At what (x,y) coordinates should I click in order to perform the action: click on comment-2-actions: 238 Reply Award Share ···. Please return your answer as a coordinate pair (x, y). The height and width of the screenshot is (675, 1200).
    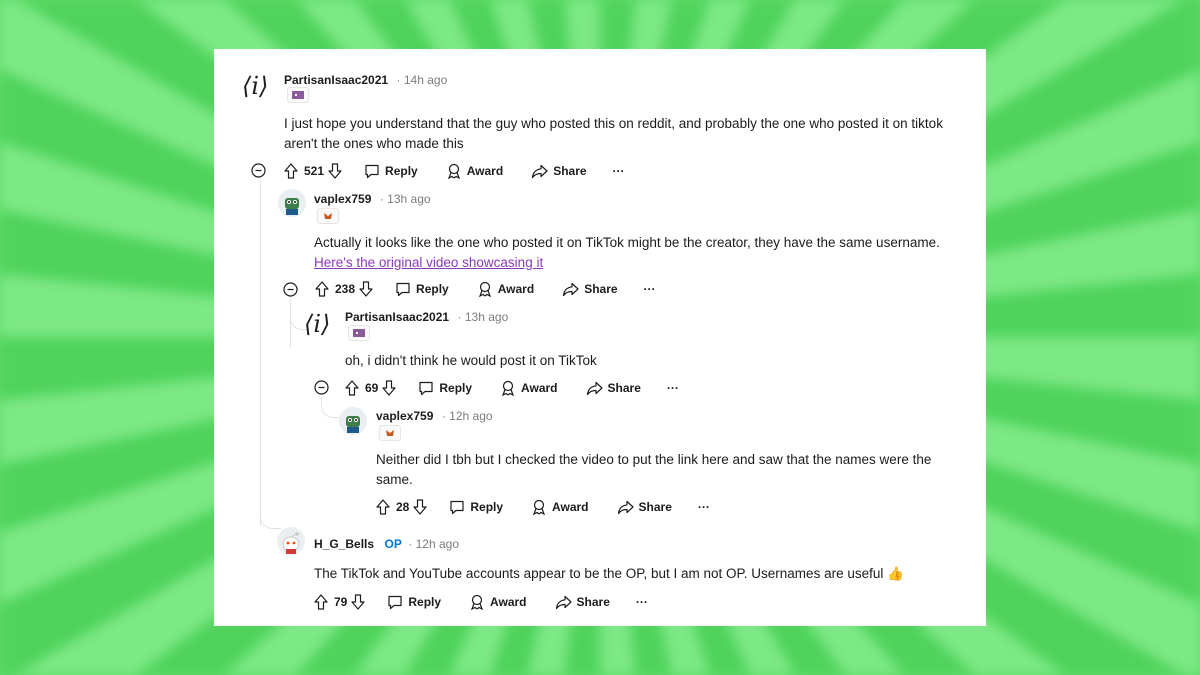
    Looking at the image, I should click on (485, 289).